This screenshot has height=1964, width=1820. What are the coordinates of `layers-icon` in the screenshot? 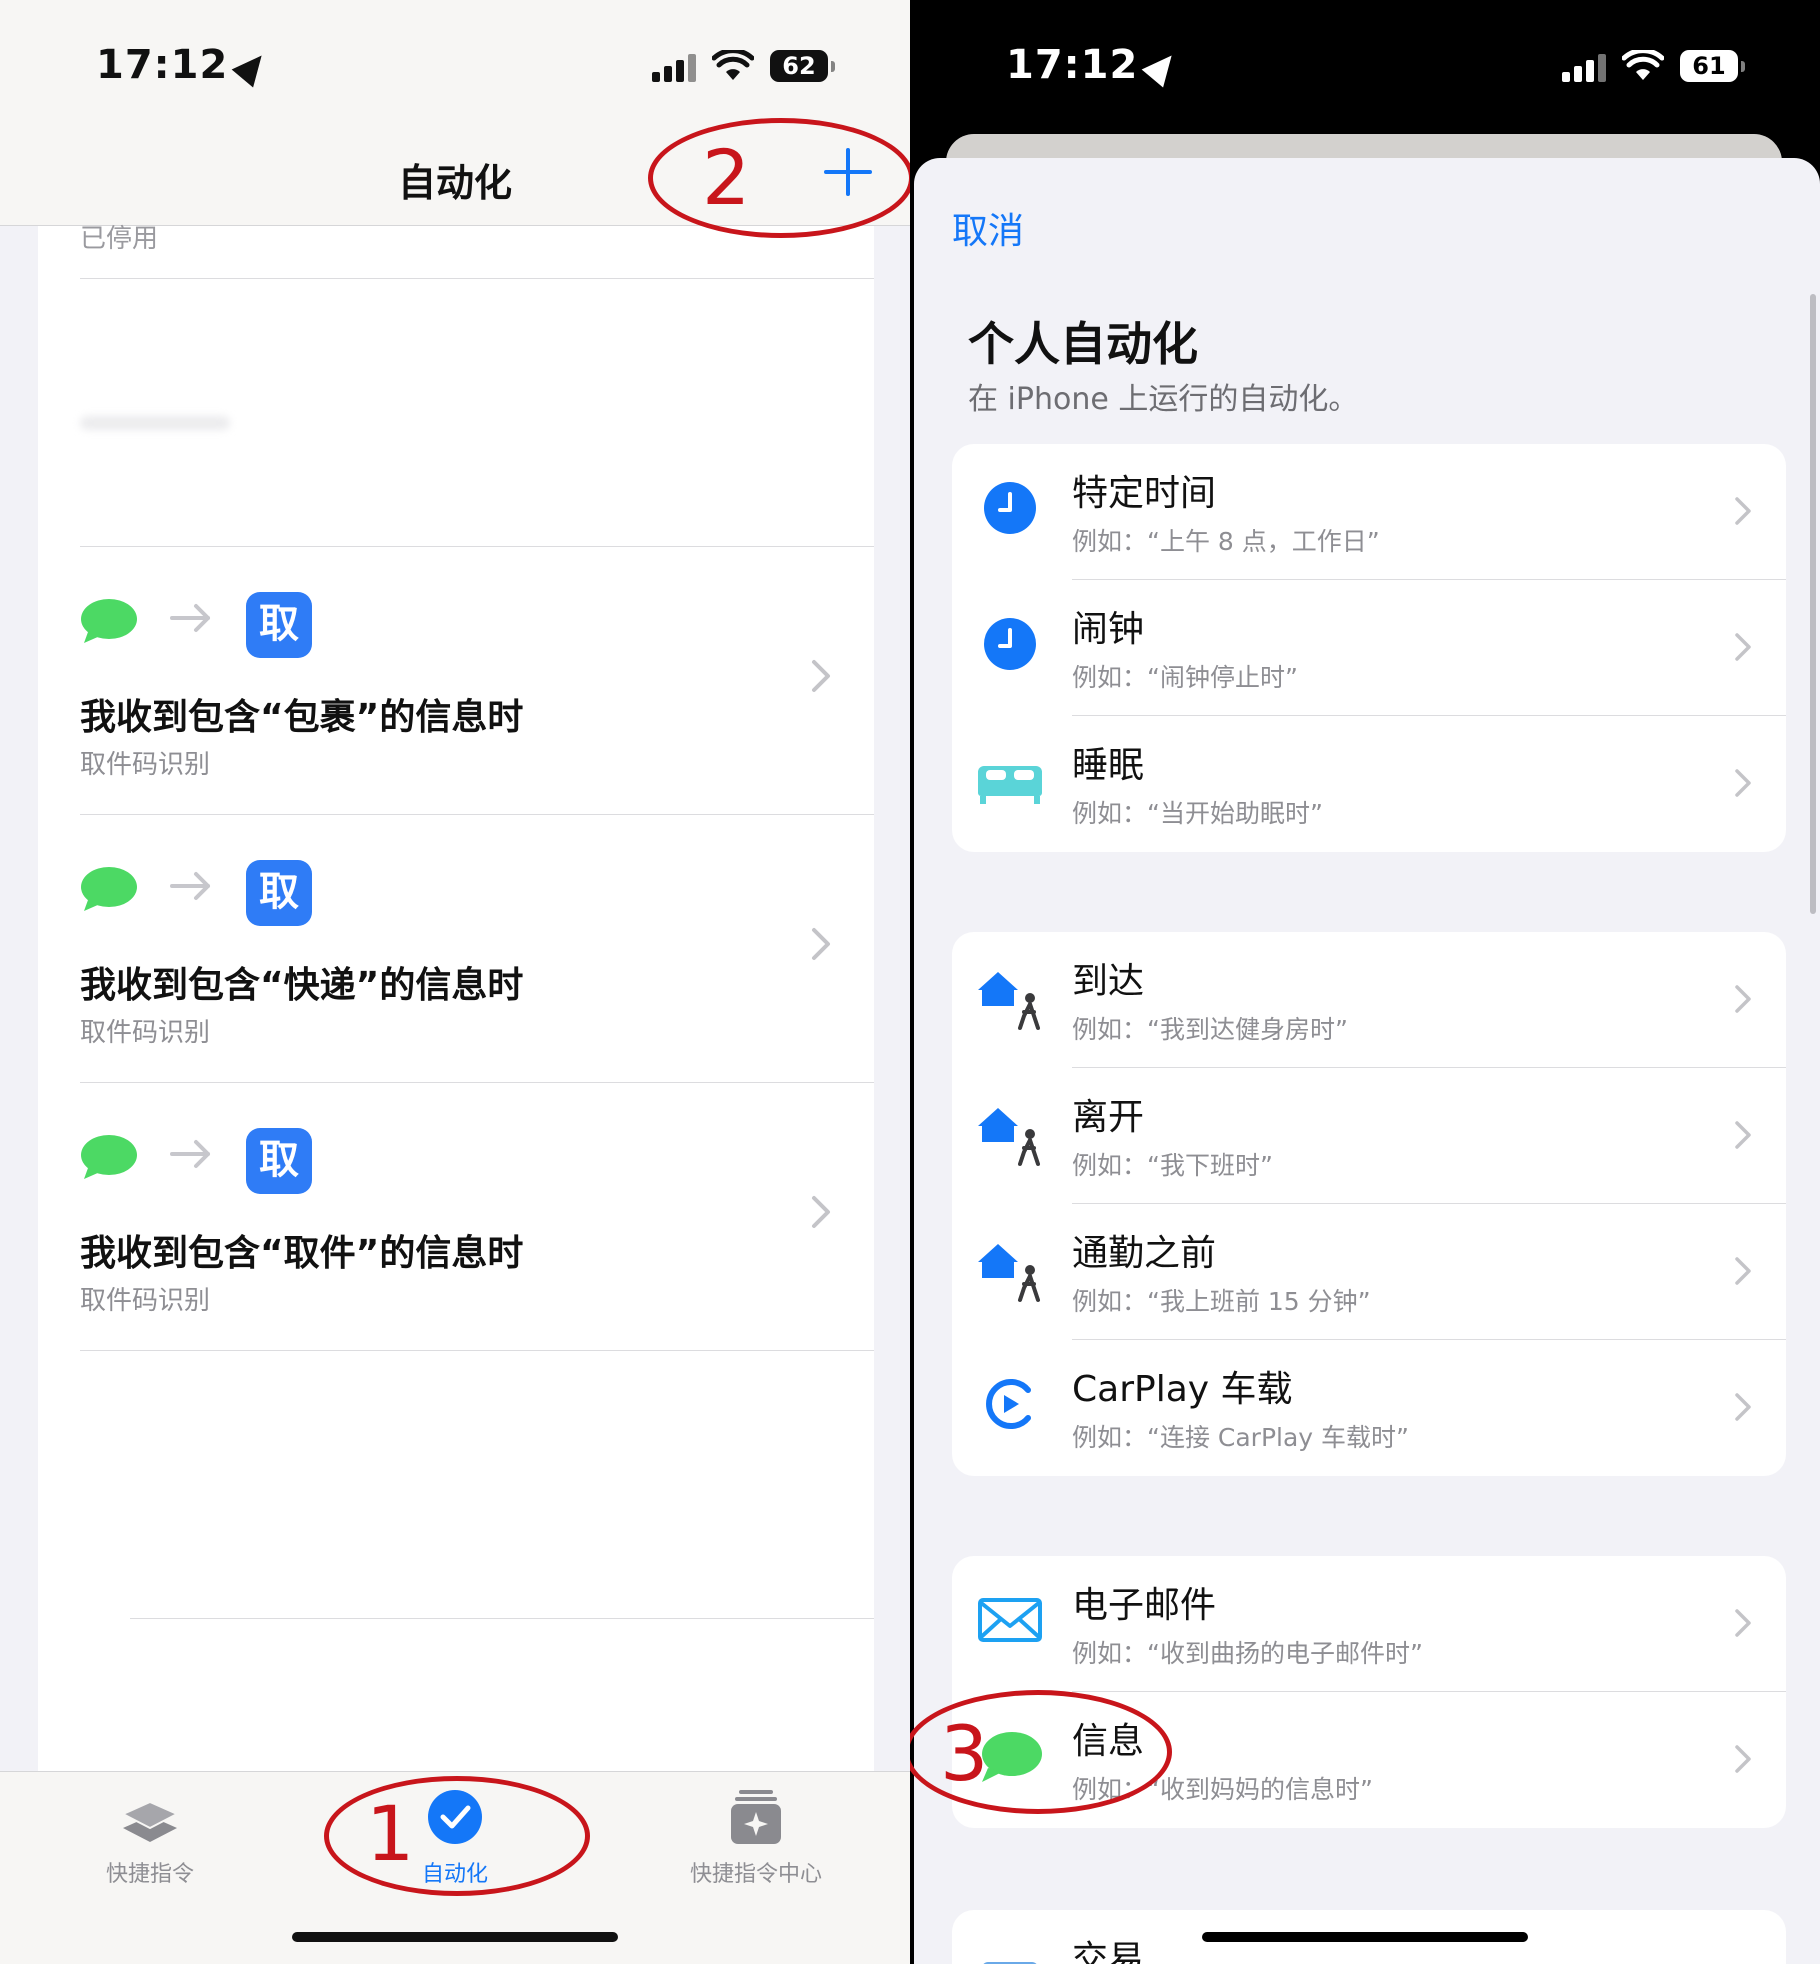 It's located at (150, 1821).